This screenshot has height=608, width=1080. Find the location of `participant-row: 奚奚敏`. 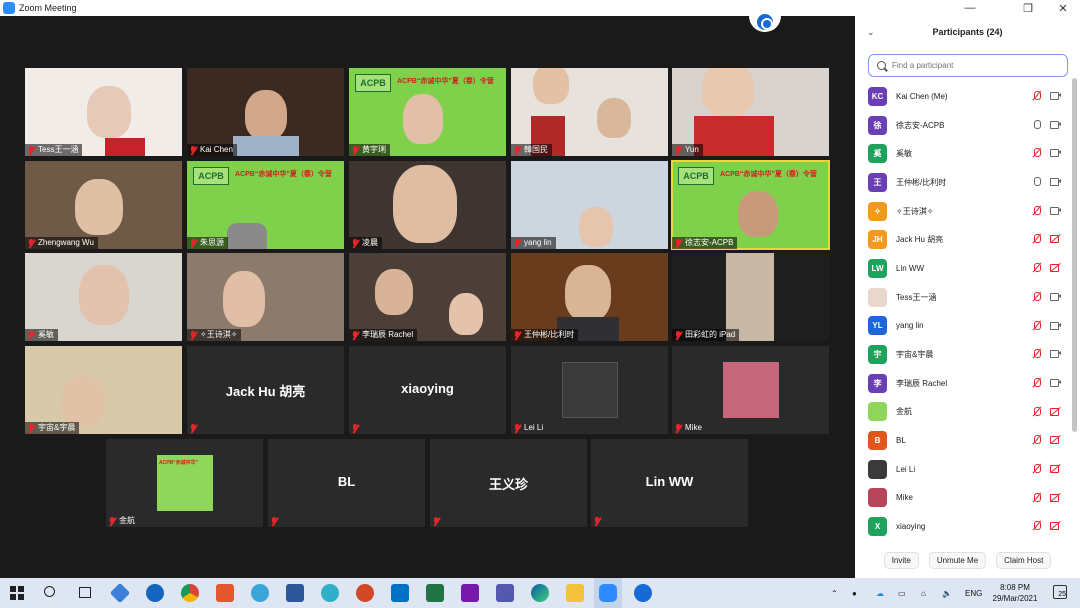

participant-row: 奚奚敏 is located at coordinates (964, 153).